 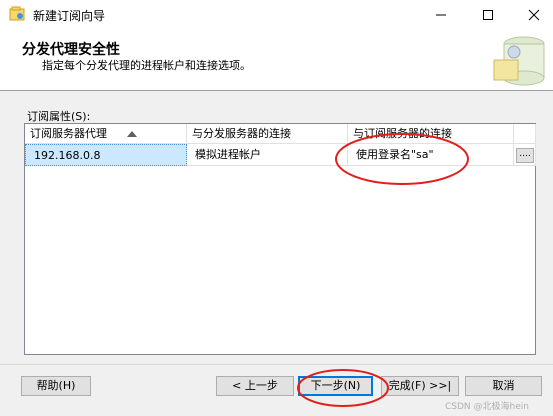 I want to click on column-header-blank, so click(x=525, y=134).